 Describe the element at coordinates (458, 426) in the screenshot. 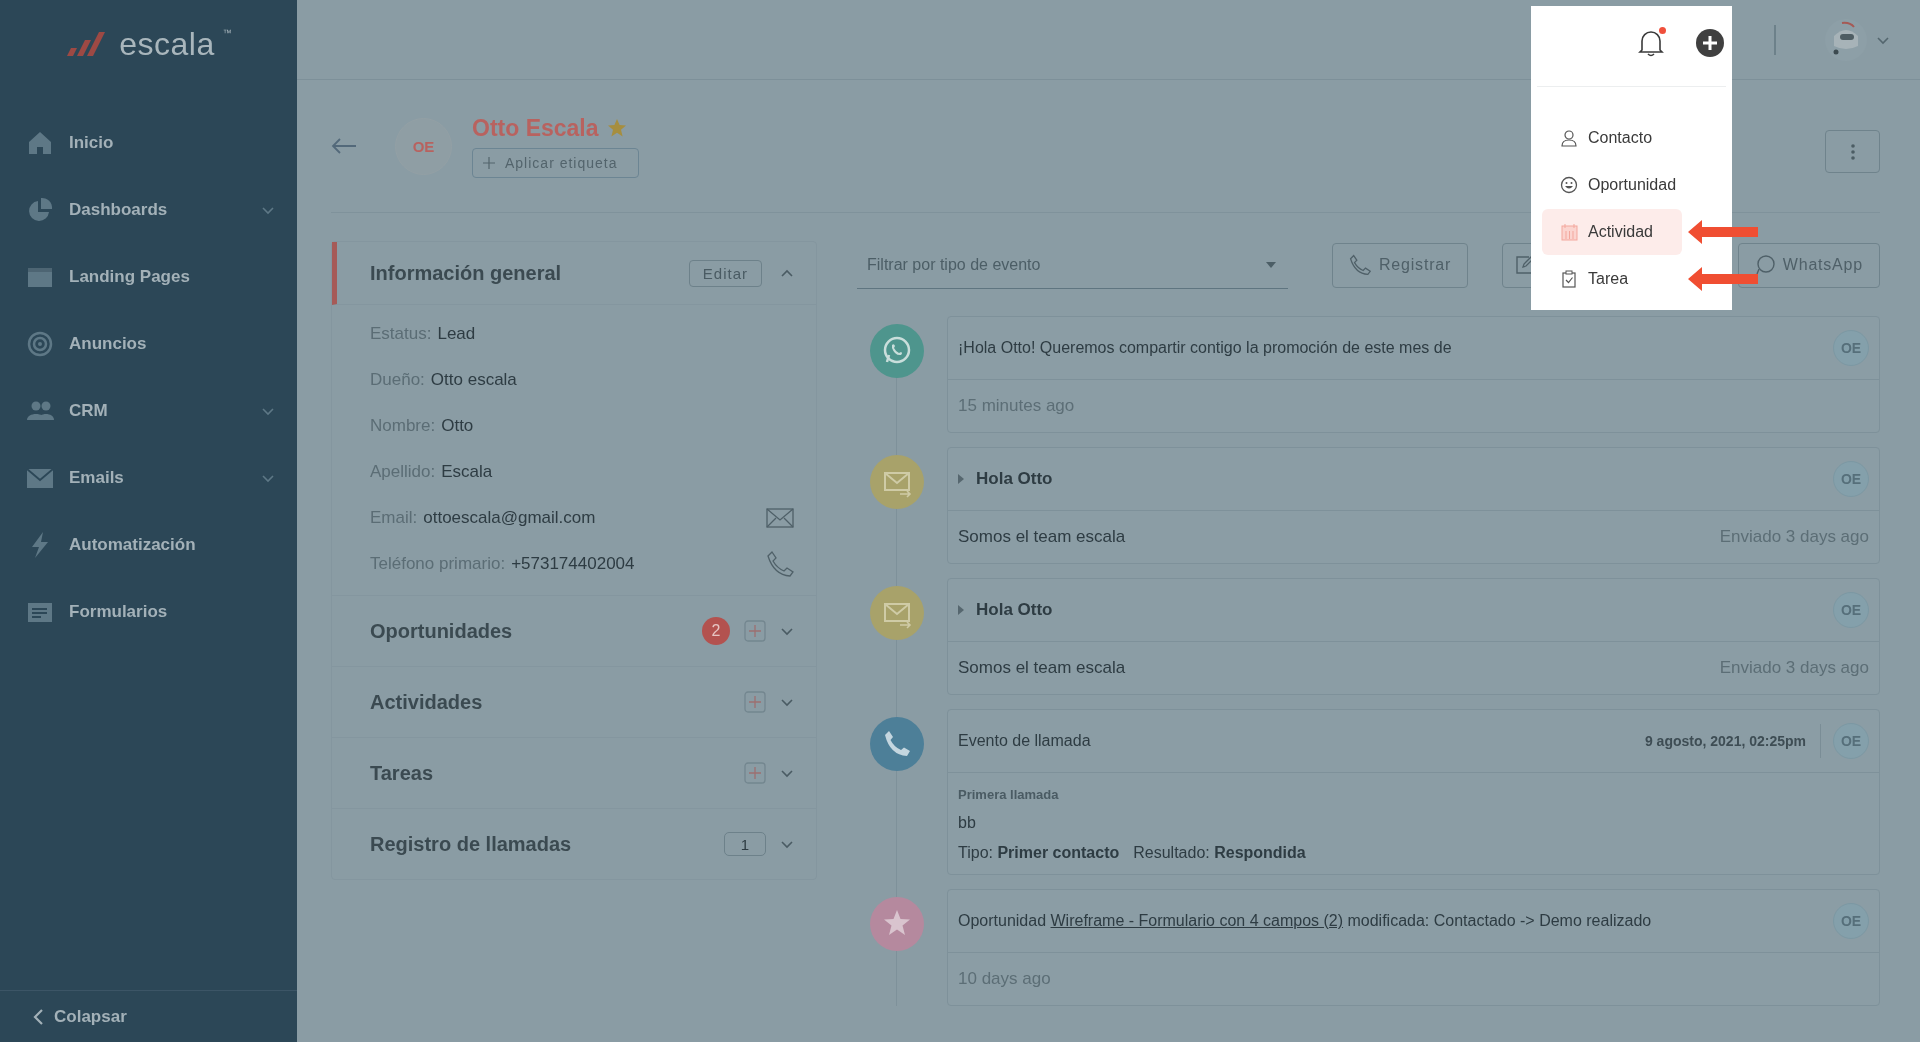

I see `field-value: Otto` at that location.